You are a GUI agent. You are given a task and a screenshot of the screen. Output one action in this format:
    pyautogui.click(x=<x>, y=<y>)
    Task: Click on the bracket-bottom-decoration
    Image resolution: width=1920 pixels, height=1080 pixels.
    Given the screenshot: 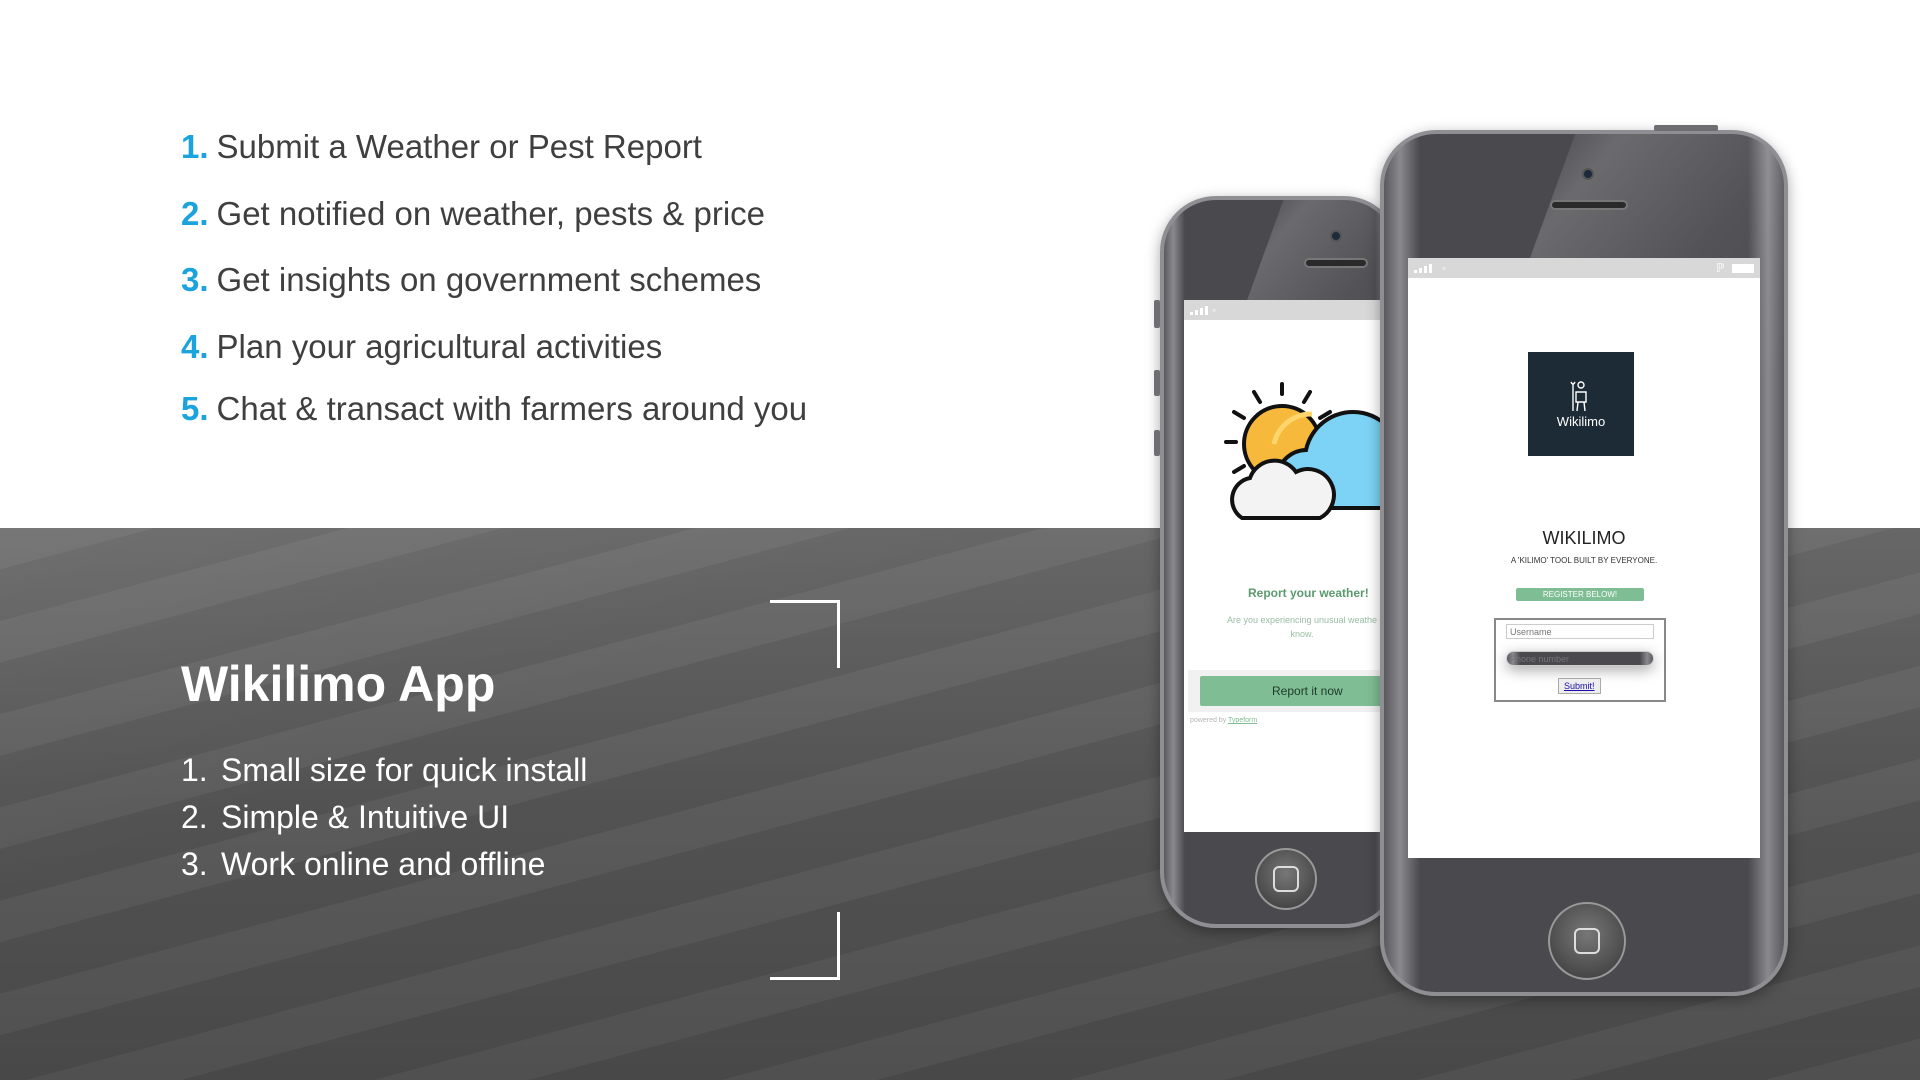 What is the action you would take?
    pyautogui.click(x=805, y=946)
    